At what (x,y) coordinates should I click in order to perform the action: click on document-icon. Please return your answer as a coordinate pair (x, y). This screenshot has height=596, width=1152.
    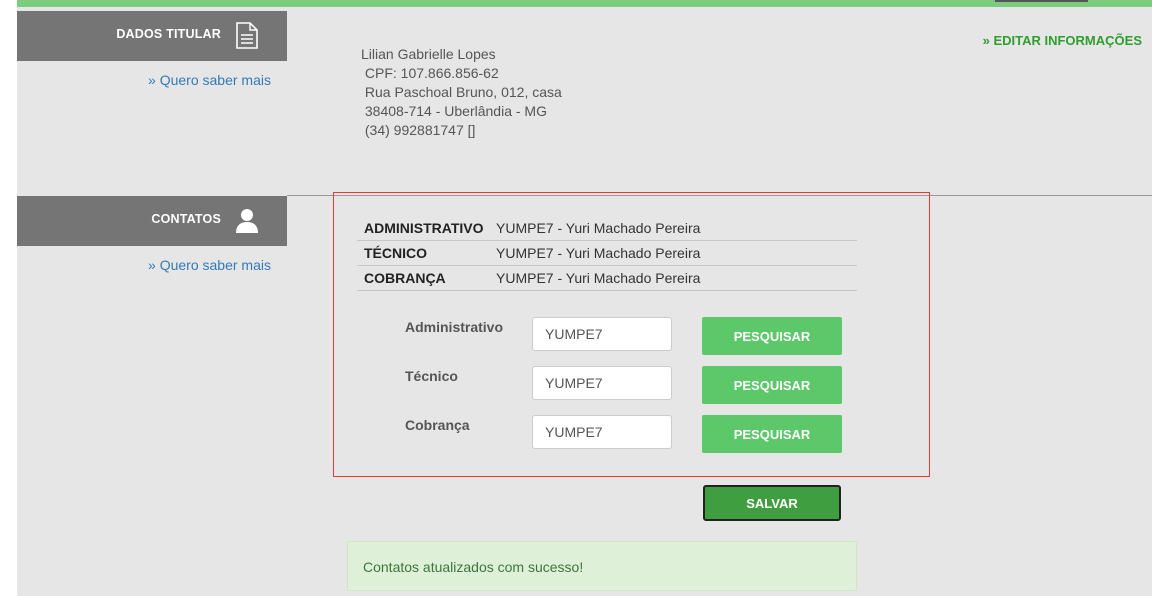
    Looking at the image, I should click on (247, 35).